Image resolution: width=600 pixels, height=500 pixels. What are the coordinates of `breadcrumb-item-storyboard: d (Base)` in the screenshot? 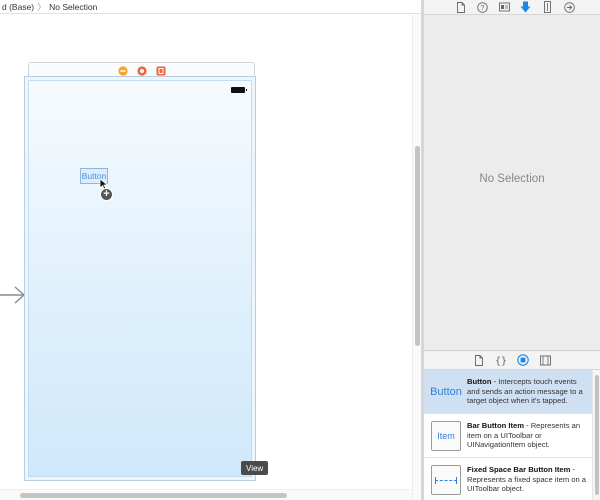 It's located at (18, 7).